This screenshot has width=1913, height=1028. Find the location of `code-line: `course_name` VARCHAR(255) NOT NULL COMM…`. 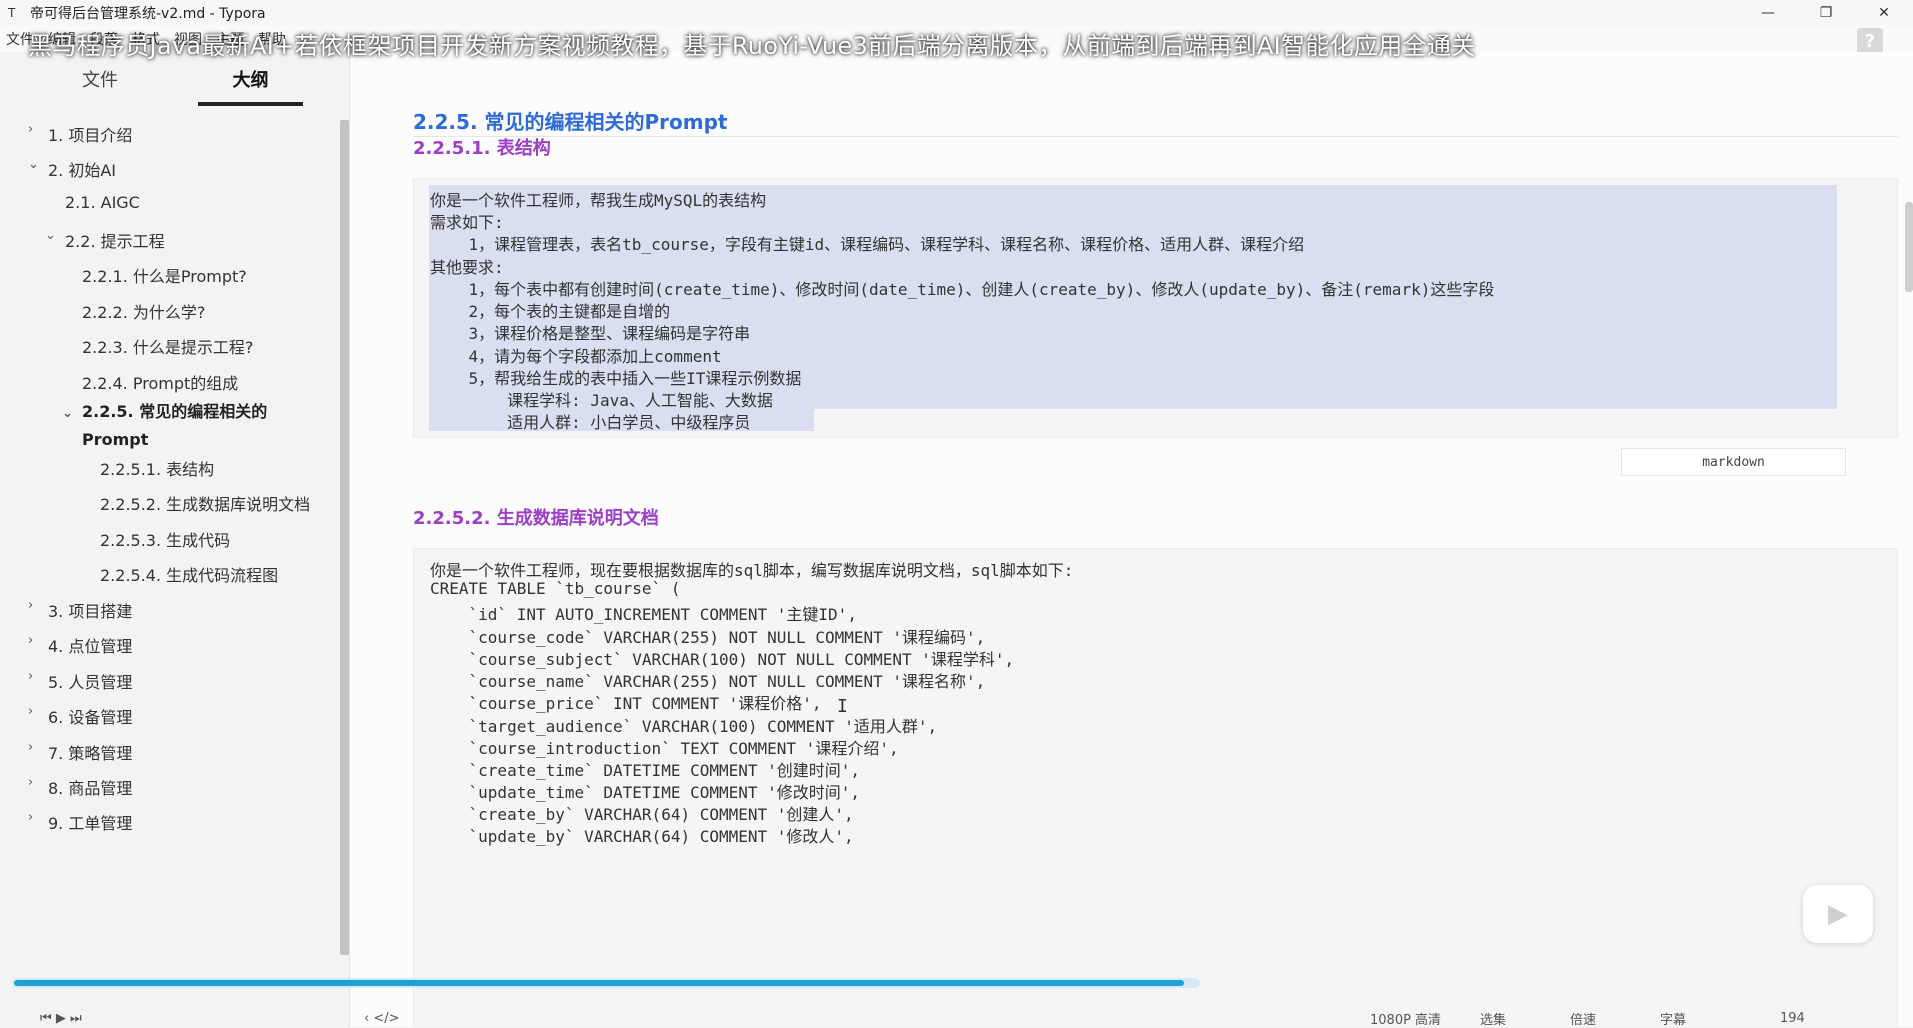

code-line: `course_name` VARCHAR(255) NOT NULL COMM… is located at coordinates (708, 681).